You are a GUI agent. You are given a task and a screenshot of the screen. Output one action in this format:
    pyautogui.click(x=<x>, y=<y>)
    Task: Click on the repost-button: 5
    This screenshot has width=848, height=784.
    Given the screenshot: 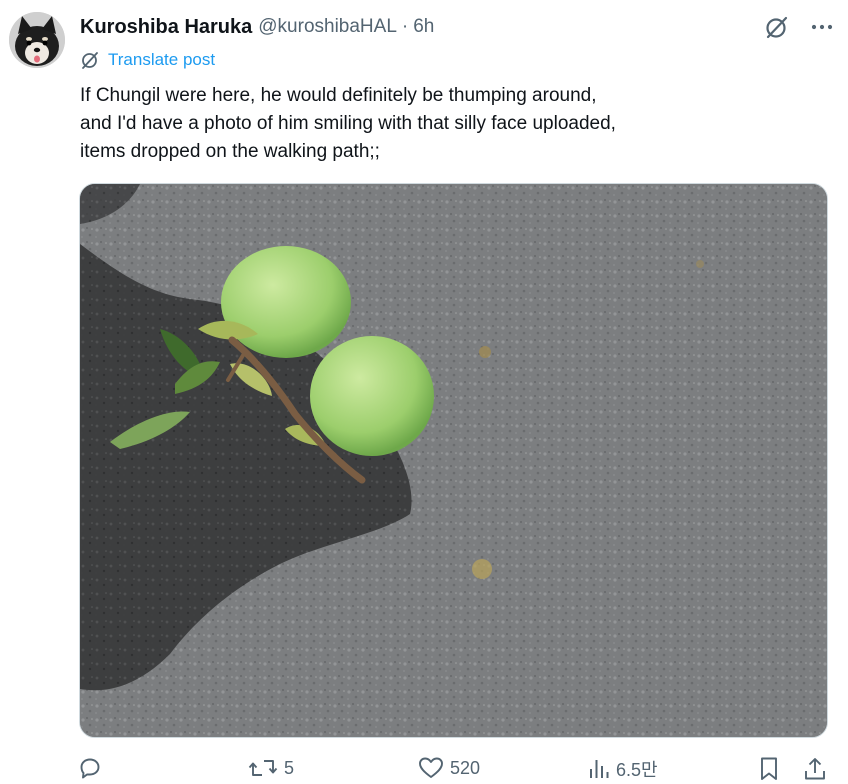 What is the action you would take?
    pyautogui.click(x=271, y=768)
    